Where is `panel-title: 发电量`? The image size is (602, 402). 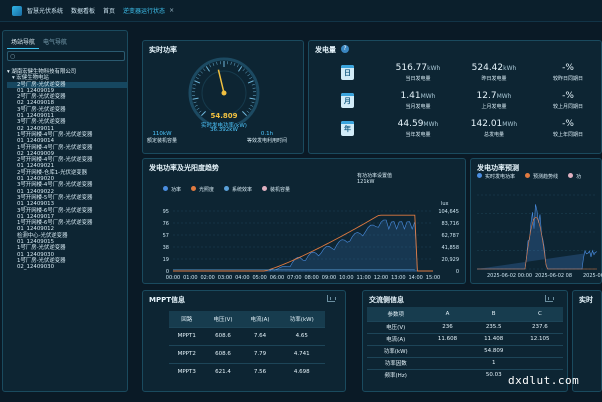
panel-title: 发电量 is located at coordinates (325, 50).